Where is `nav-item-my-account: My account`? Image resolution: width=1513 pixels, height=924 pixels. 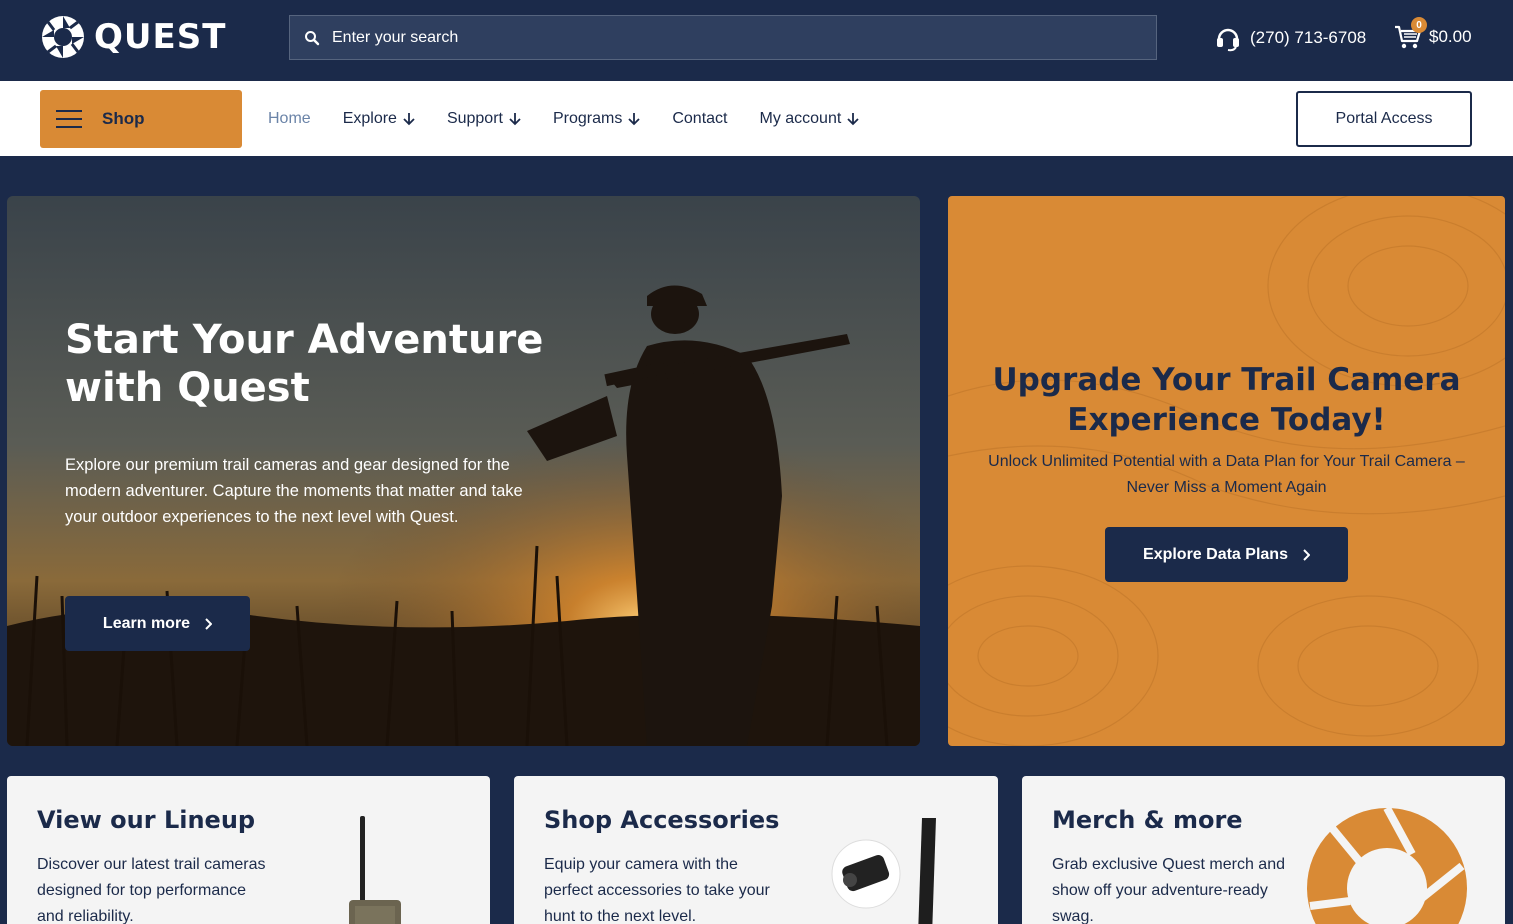
nav-item-my-account: My account is located at coordinates (809, 119).